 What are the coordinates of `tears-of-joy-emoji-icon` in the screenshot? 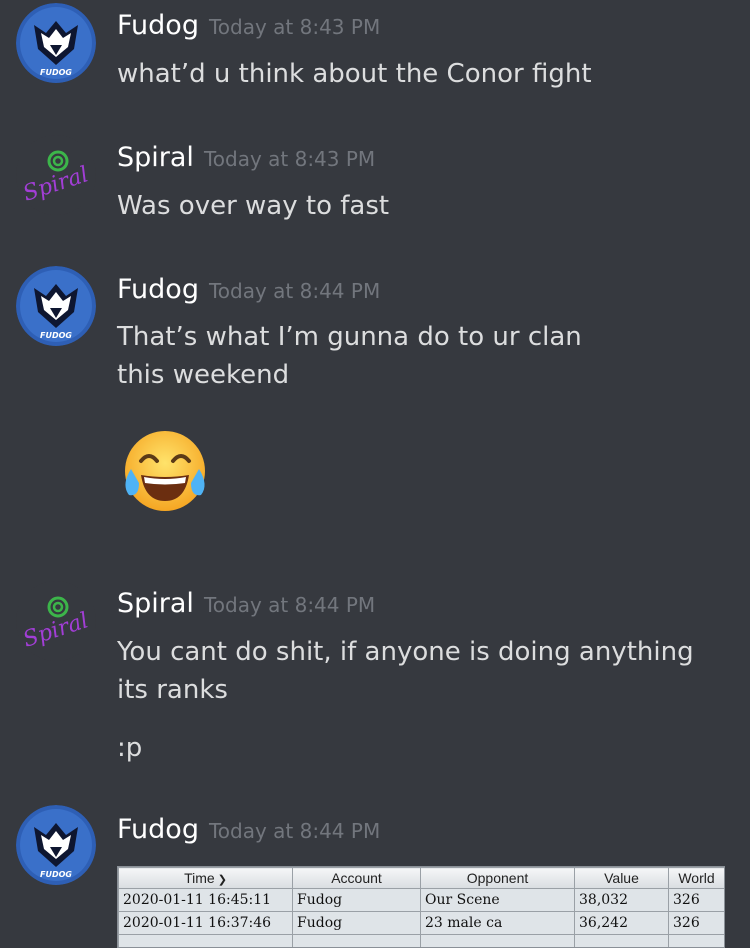 It's located at (165, 473).